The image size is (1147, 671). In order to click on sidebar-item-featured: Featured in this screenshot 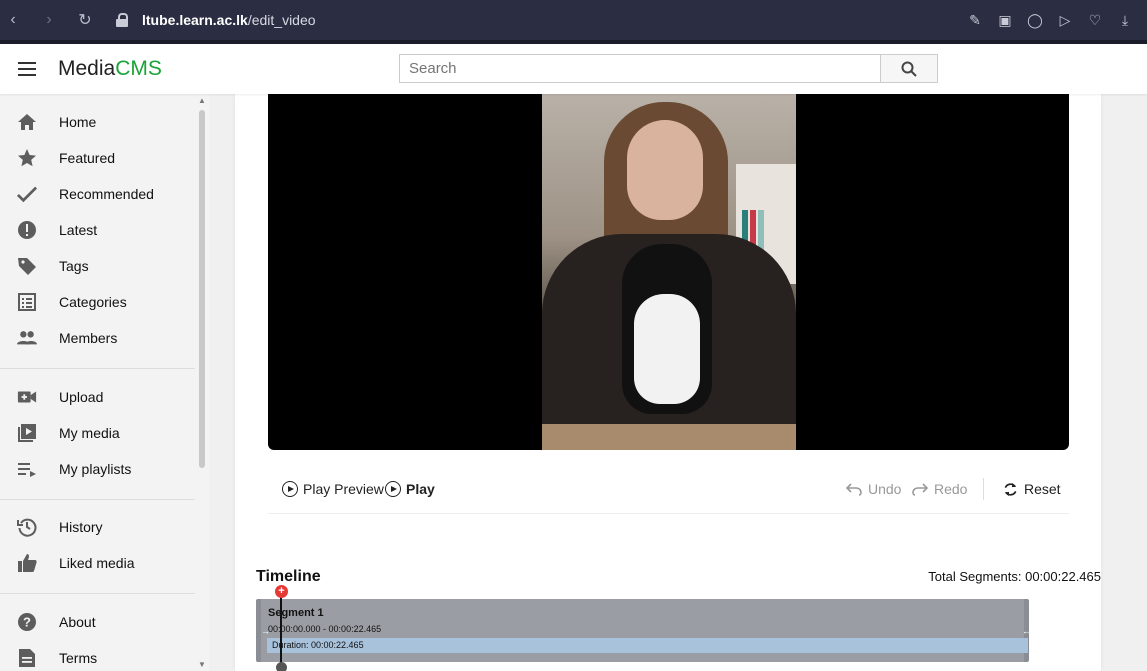, I will do `click(97, 158)`.